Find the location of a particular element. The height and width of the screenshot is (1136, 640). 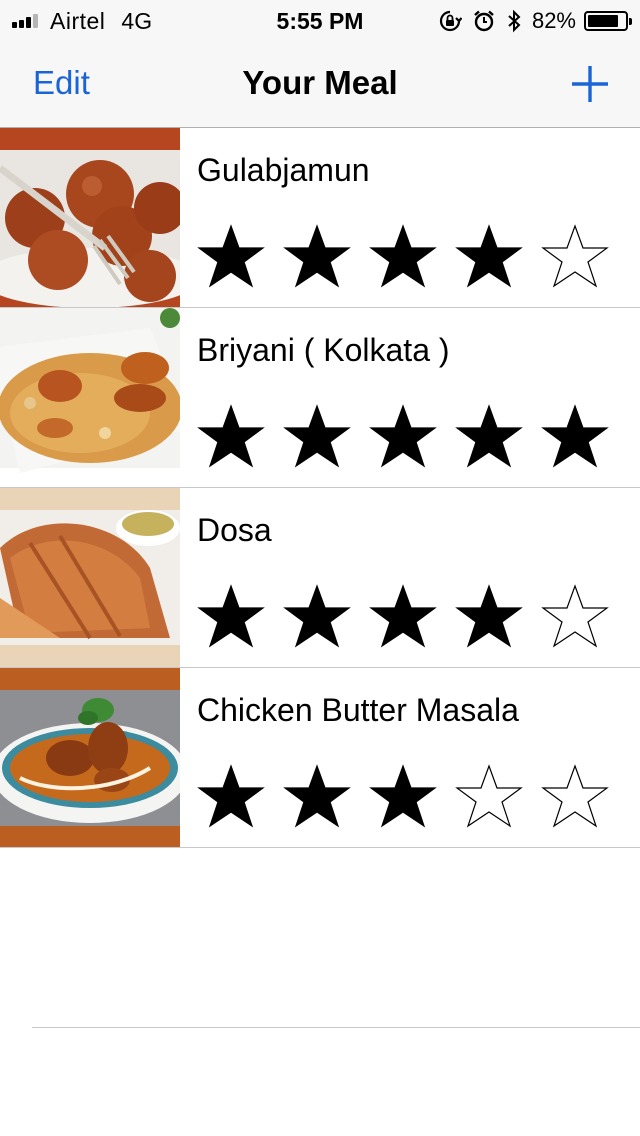

navigation-bar: Edit Your Meal is located at coordinates (320, 84).